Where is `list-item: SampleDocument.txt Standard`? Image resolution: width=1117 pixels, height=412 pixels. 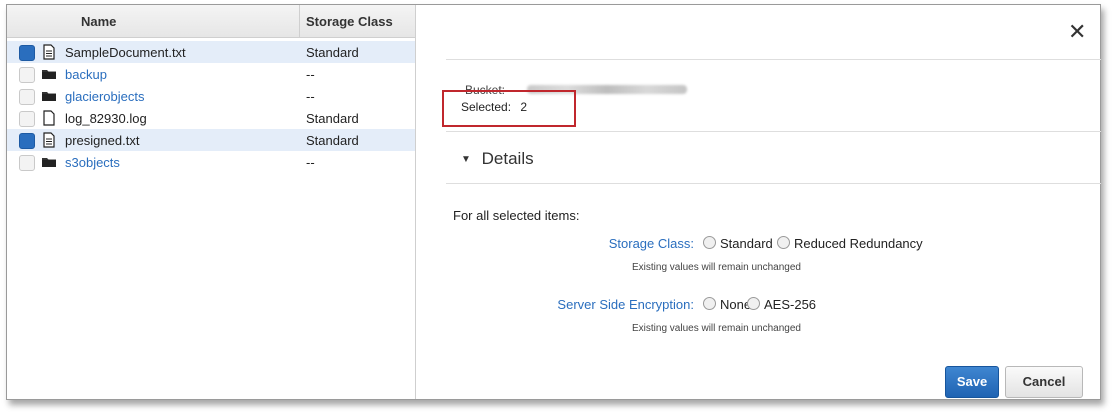
list-item: SampleDocument.txt Standard is located at coordinates (211, 52).